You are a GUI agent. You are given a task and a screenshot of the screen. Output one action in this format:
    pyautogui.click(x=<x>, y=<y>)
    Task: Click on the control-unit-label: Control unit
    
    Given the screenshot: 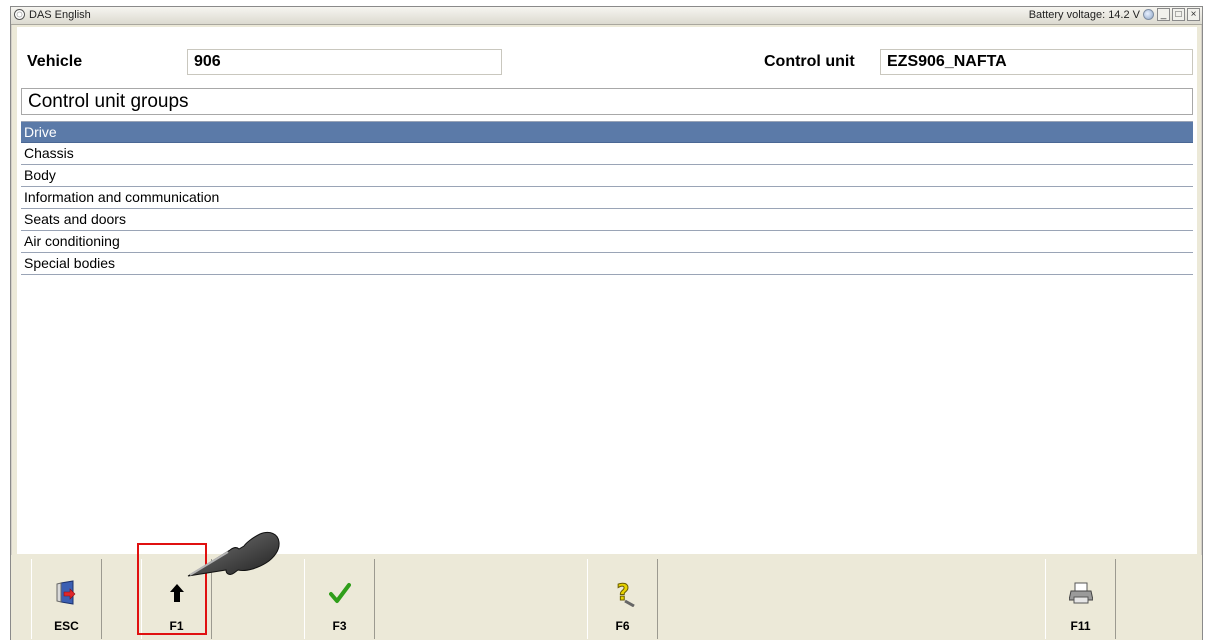 What is the action you would take?
    pyautogui.click(x=809, y=61)
    